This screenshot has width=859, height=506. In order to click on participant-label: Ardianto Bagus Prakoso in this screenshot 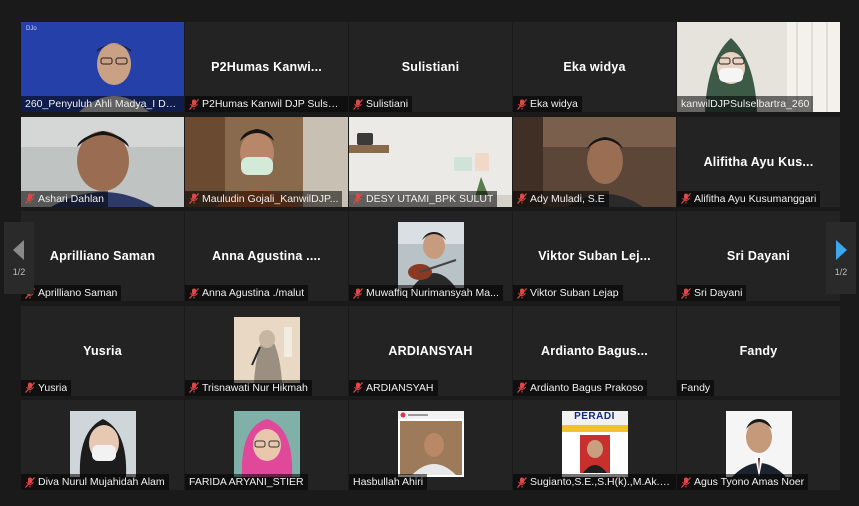, I will do `click(580, 387)`.